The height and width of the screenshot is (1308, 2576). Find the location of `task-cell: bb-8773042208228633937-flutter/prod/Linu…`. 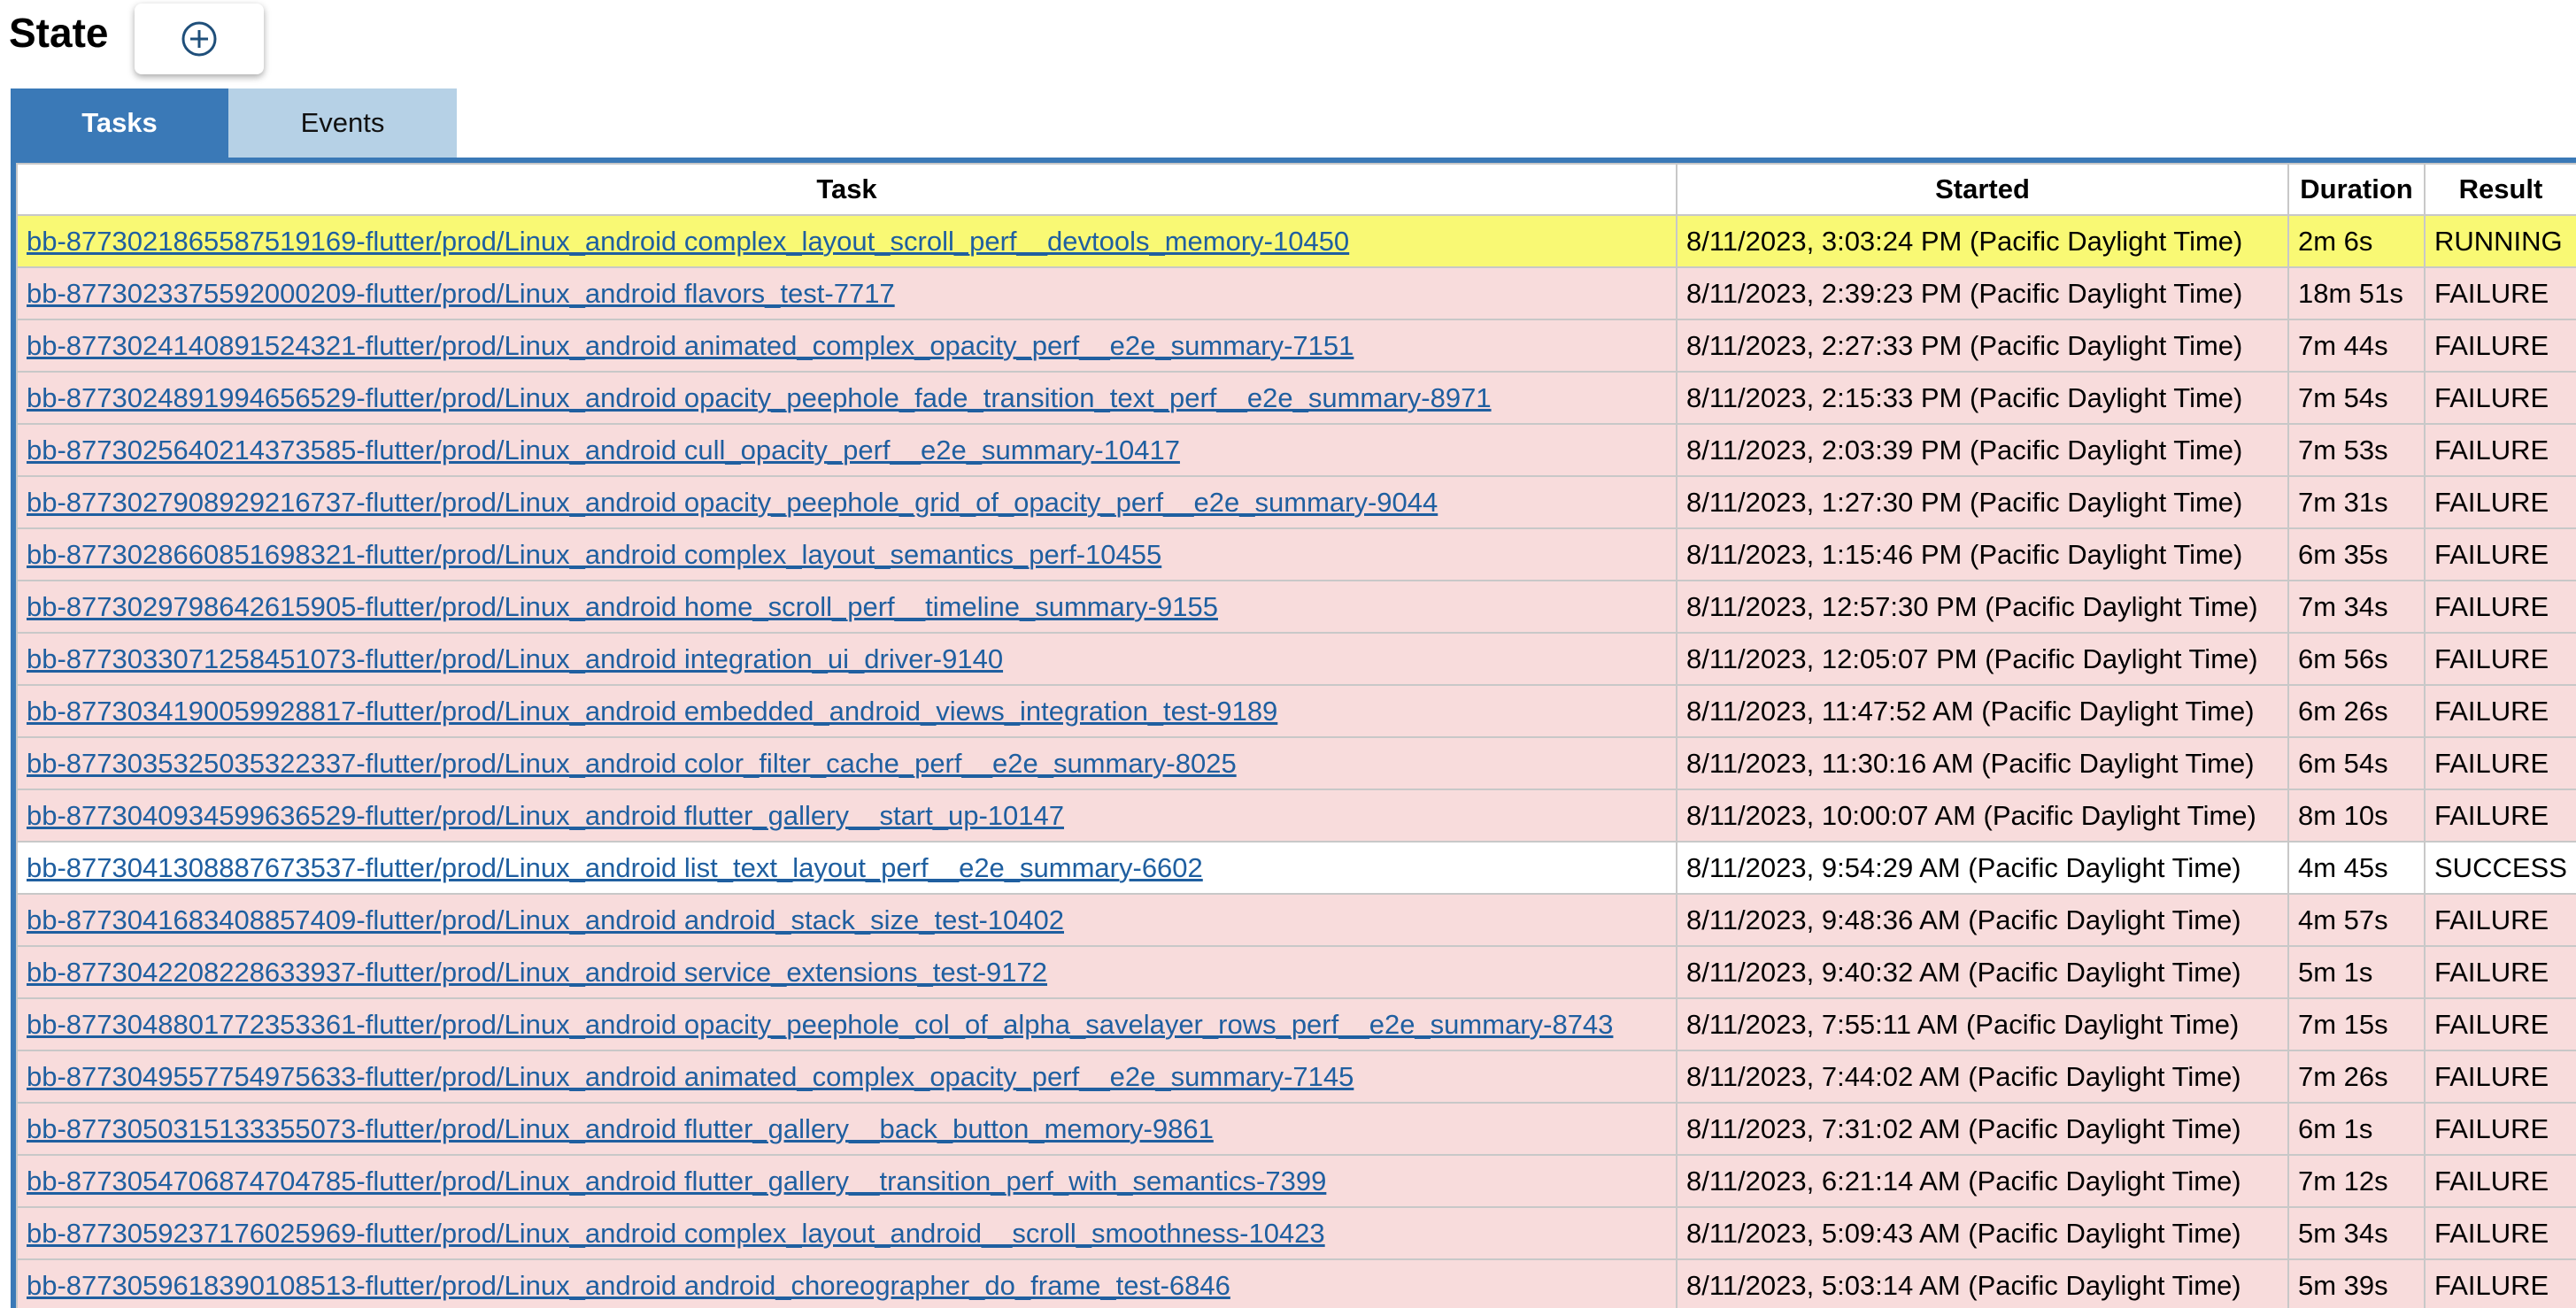

task-cell: bb-8773042208228633937-flutter/prod/Linu… is located at coordinates (846, 972).